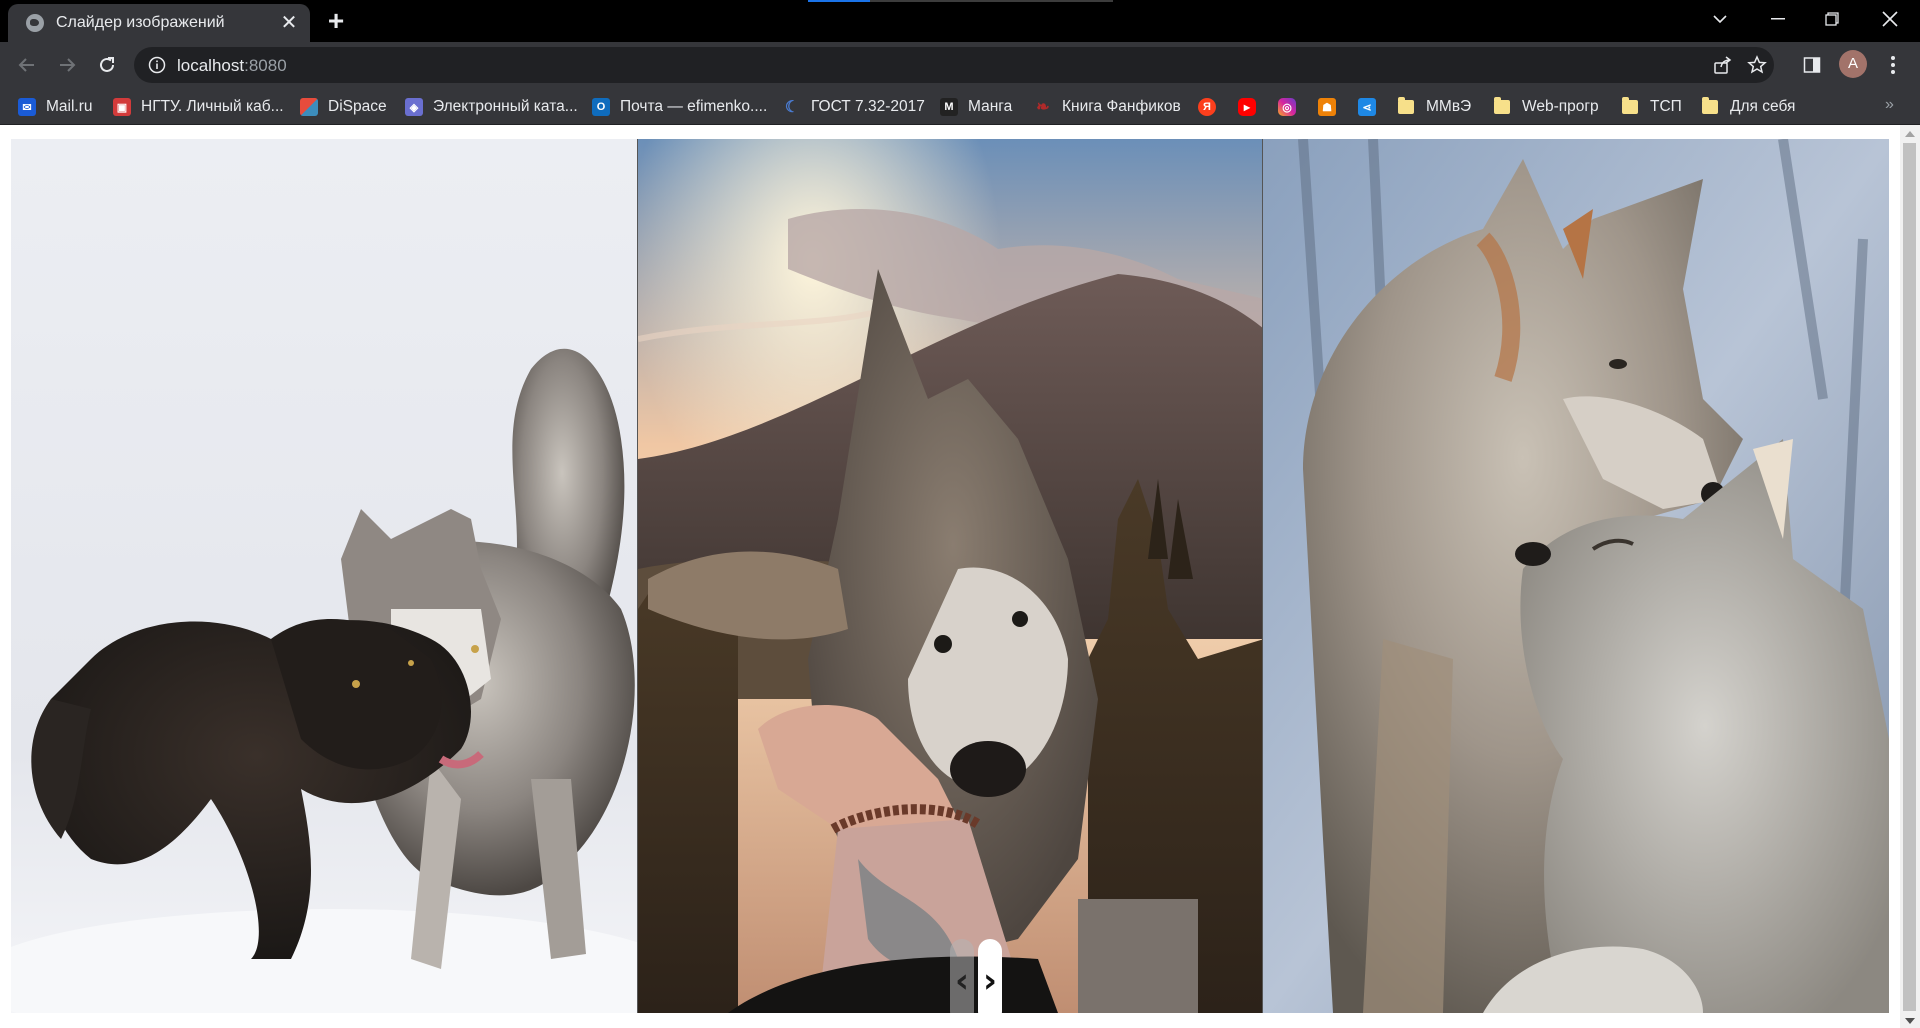 The height and width of the screenshot is (1028, 1920). What do you see at coordinates (949, 107) in the screenshot?
I see `manga-icon: M` at bounding box center [949, 107].